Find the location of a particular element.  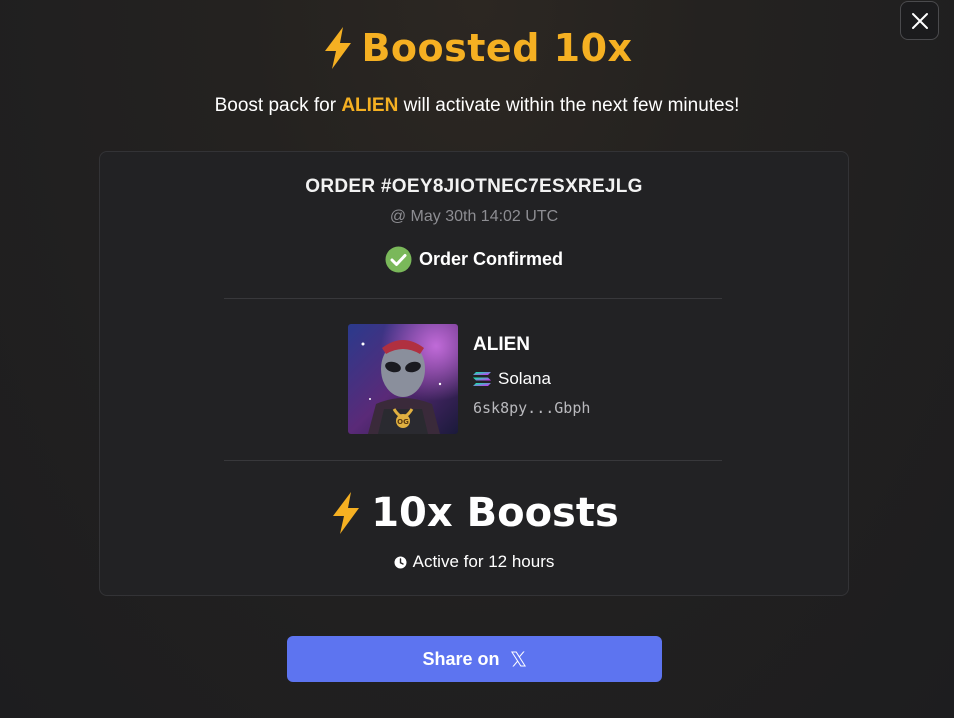

check-circle-icon is located at coordinates (398, 259).